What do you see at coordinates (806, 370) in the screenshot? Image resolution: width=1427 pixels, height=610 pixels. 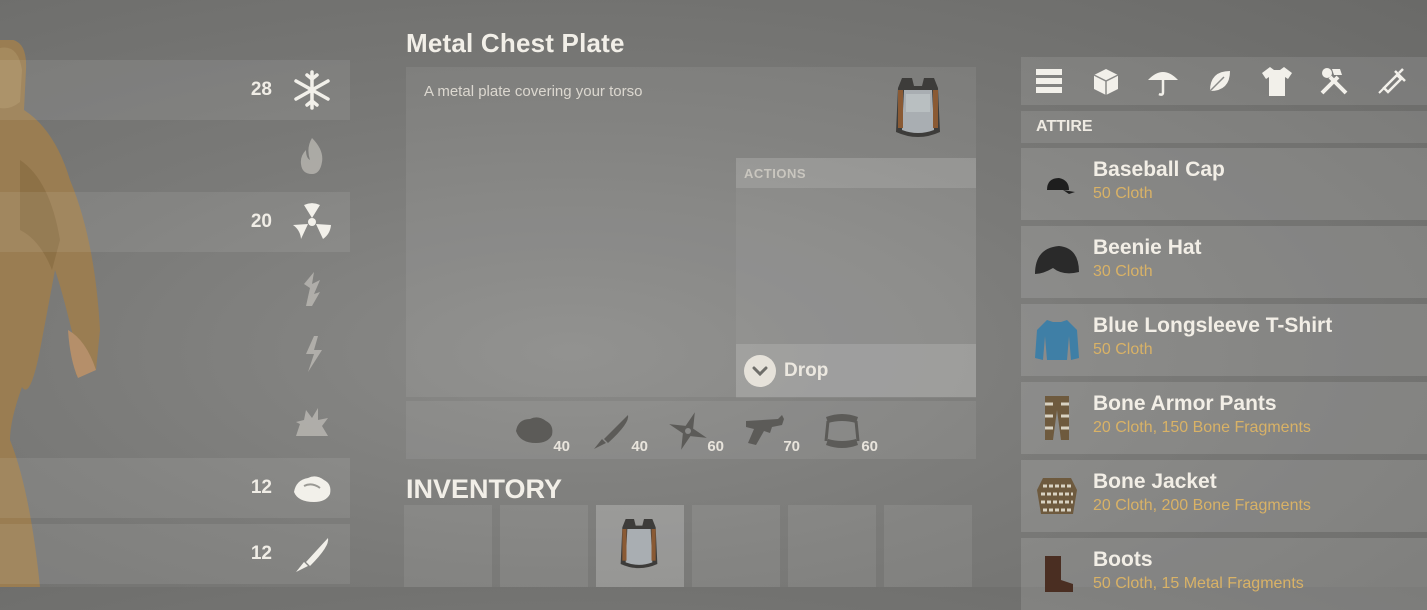 I see `drop-label: Drop` at bounding box center [806, 370].